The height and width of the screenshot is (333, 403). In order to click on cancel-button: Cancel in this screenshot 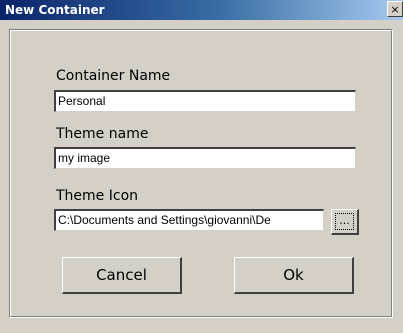, I will do `click(122, 275)`.